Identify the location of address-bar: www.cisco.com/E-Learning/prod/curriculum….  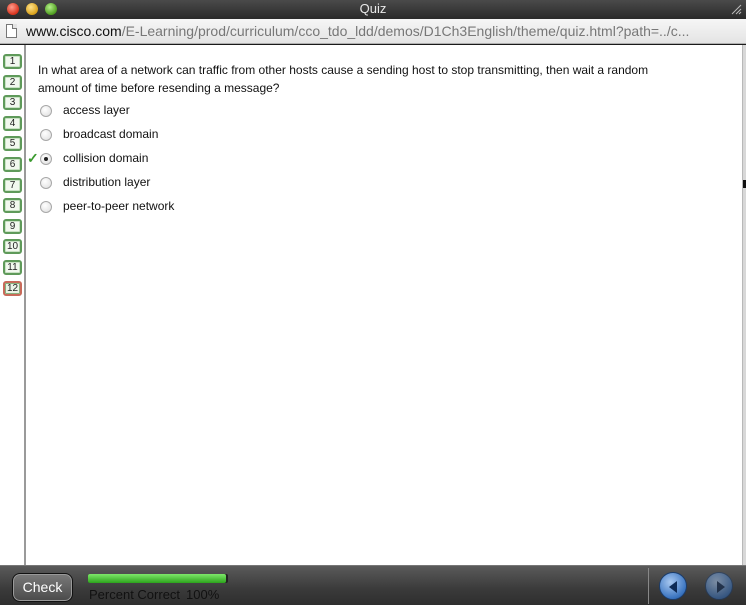
(373, 31).